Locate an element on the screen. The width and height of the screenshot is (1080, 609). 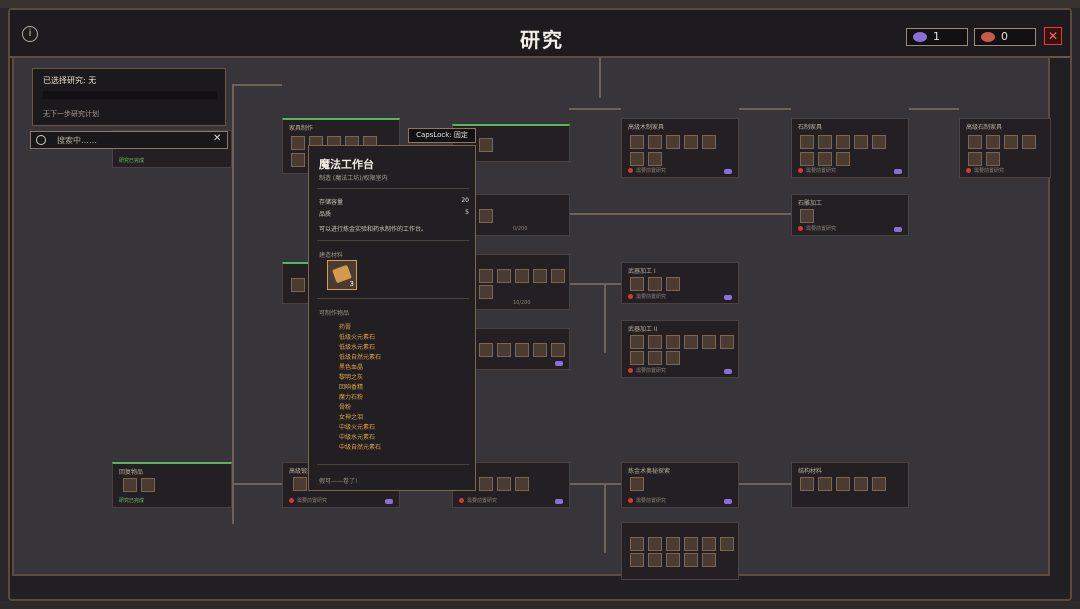
tooltip-footer: 假可——卷了! is located at coordinates (338, 481).